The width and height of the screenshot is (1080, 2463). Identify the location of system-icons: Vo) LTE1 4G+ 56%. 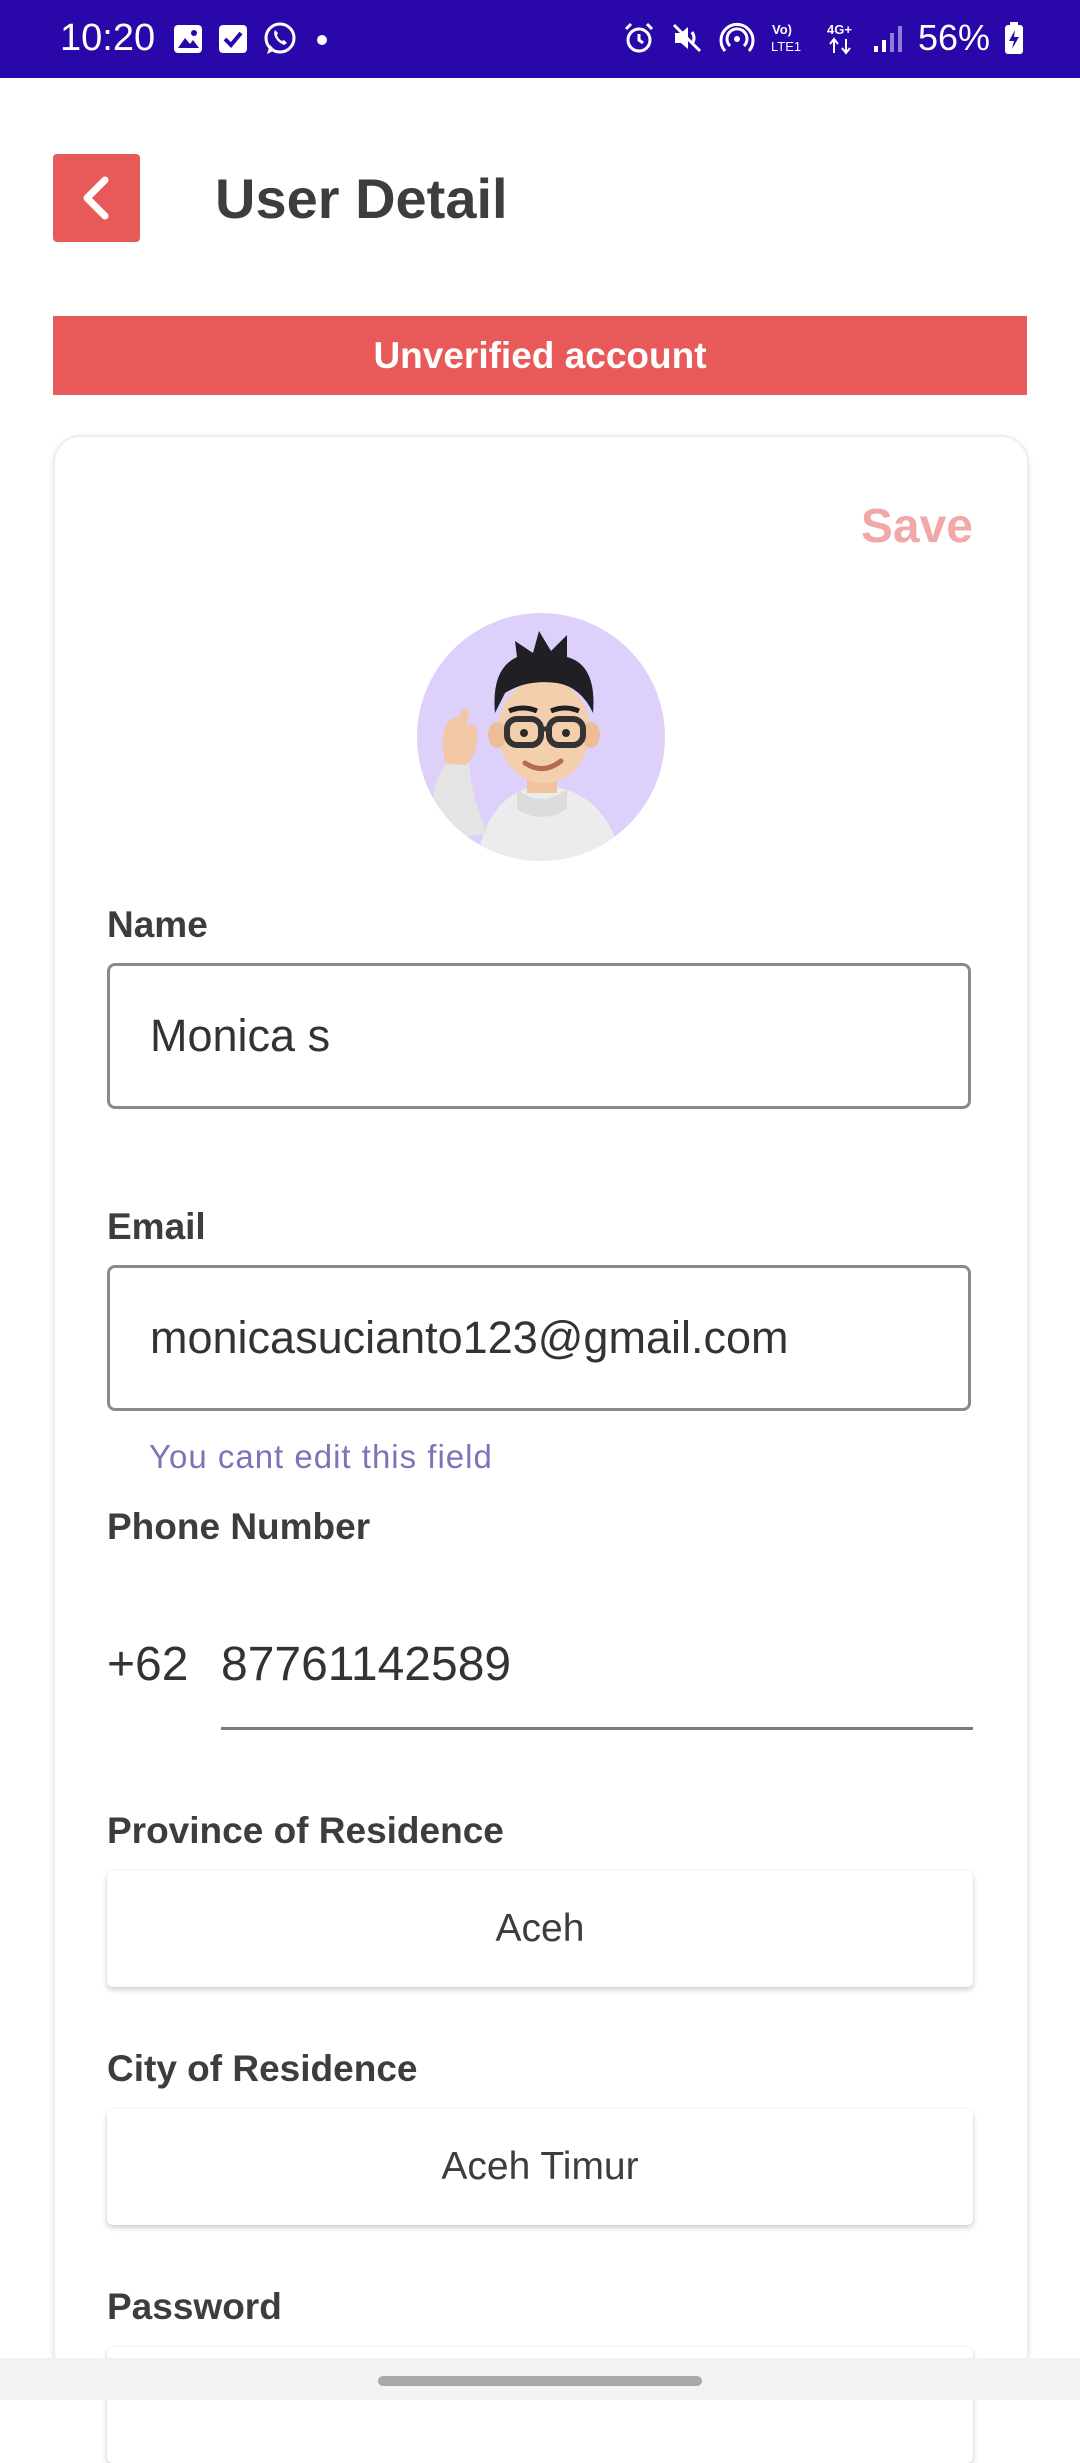
(823, 38).